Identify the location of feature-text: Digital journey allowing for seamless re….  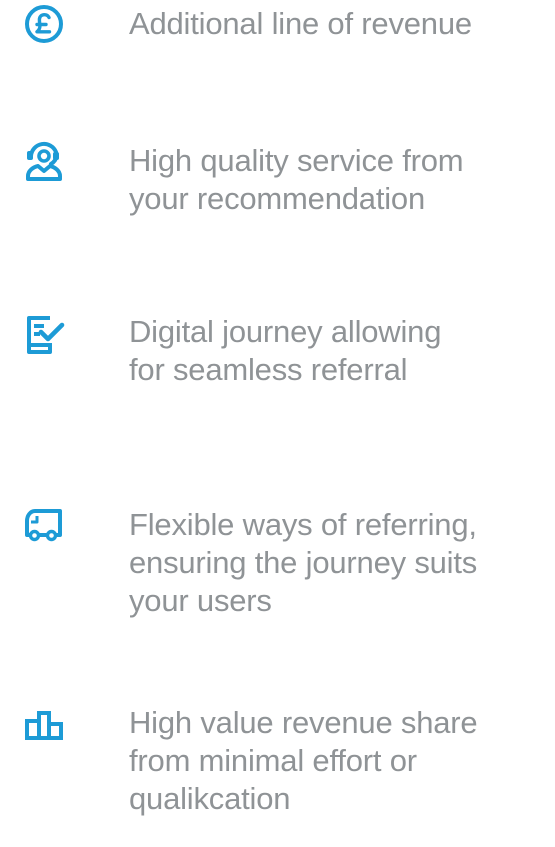
(334, 351).